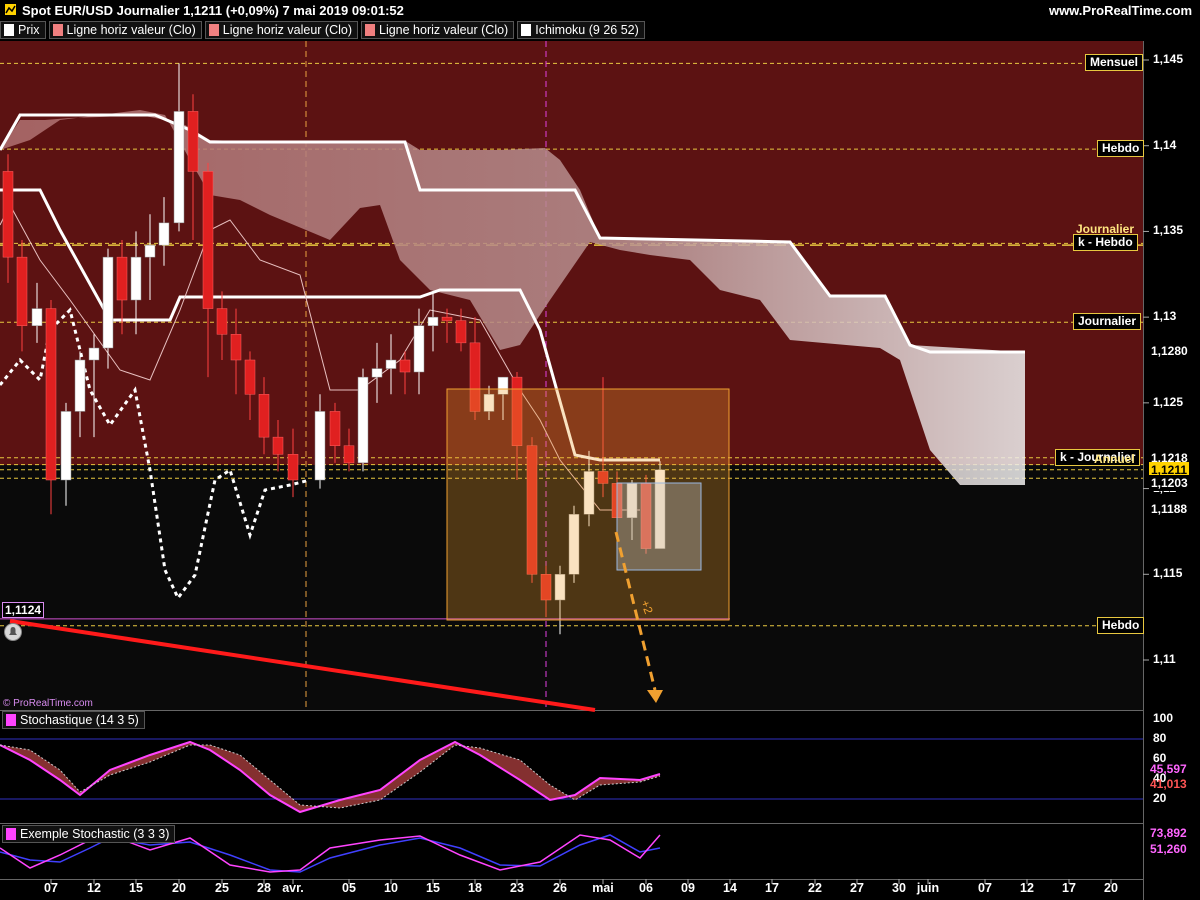 The width and height of the screenshot is (1200, 900). I want to click on date-tick-label: 14, so click(730, 888).